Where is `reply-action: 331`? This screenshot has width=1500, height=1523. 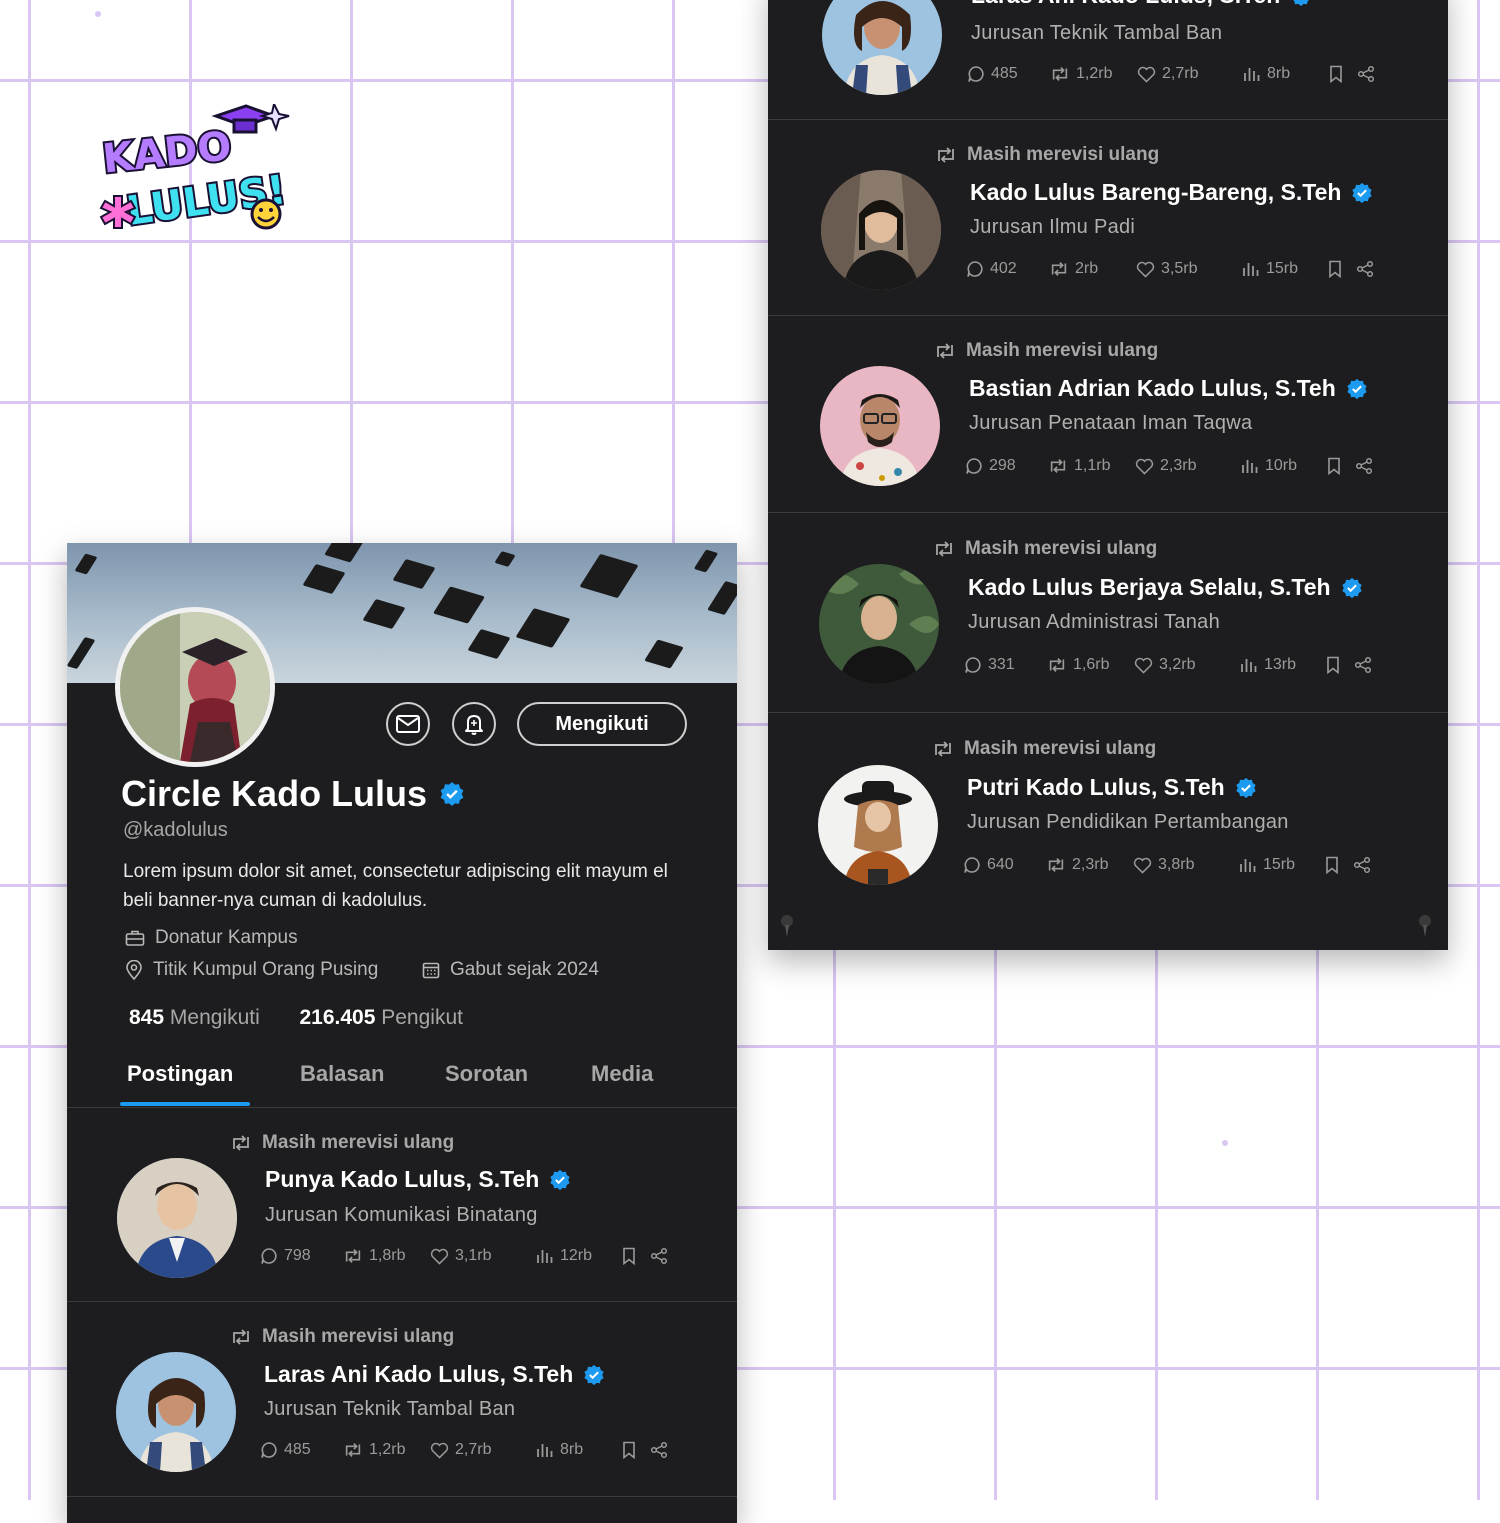 reply-action: 331 is located at coordinates (989, 665).